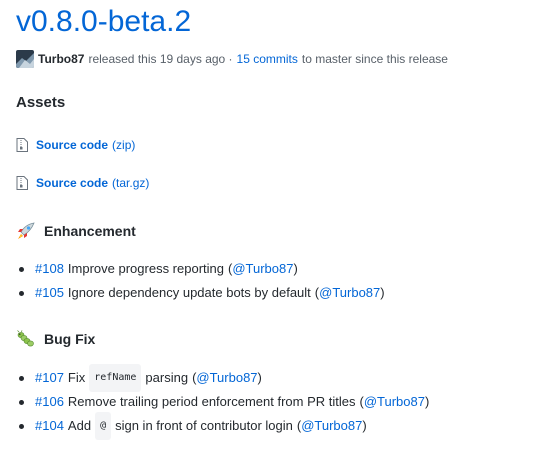 This screenshot has height=467, width=548. I want to click on rocket-icon, so click(26, 231).